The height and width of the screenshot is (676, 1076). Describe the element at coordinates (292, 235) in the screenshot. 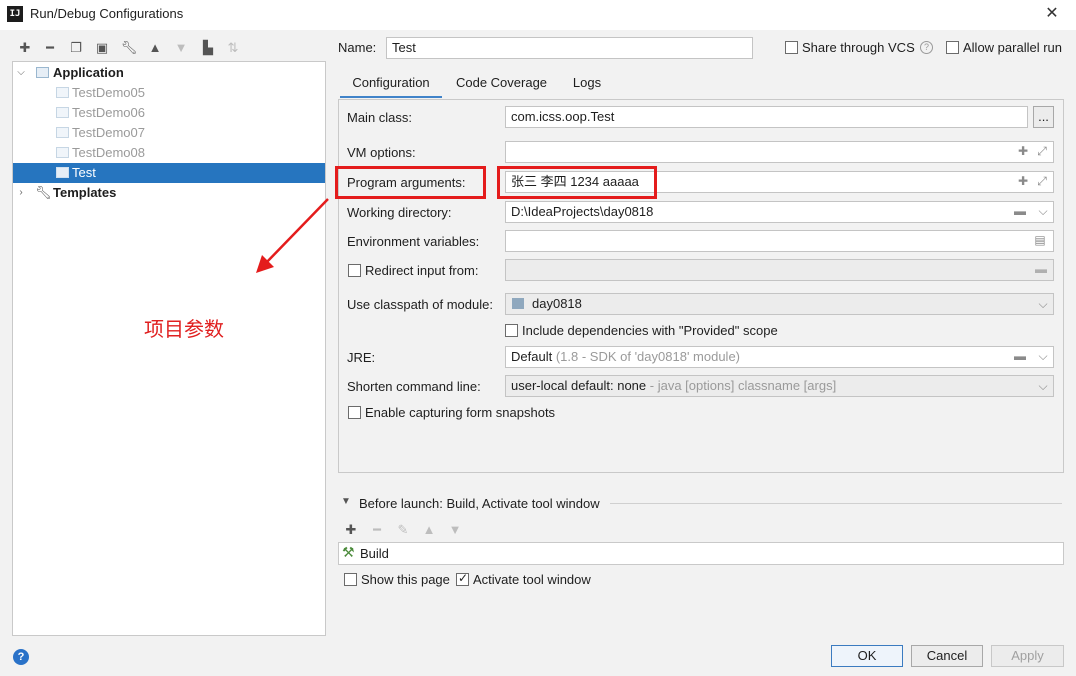

I see `annotation-arrow` at that location.